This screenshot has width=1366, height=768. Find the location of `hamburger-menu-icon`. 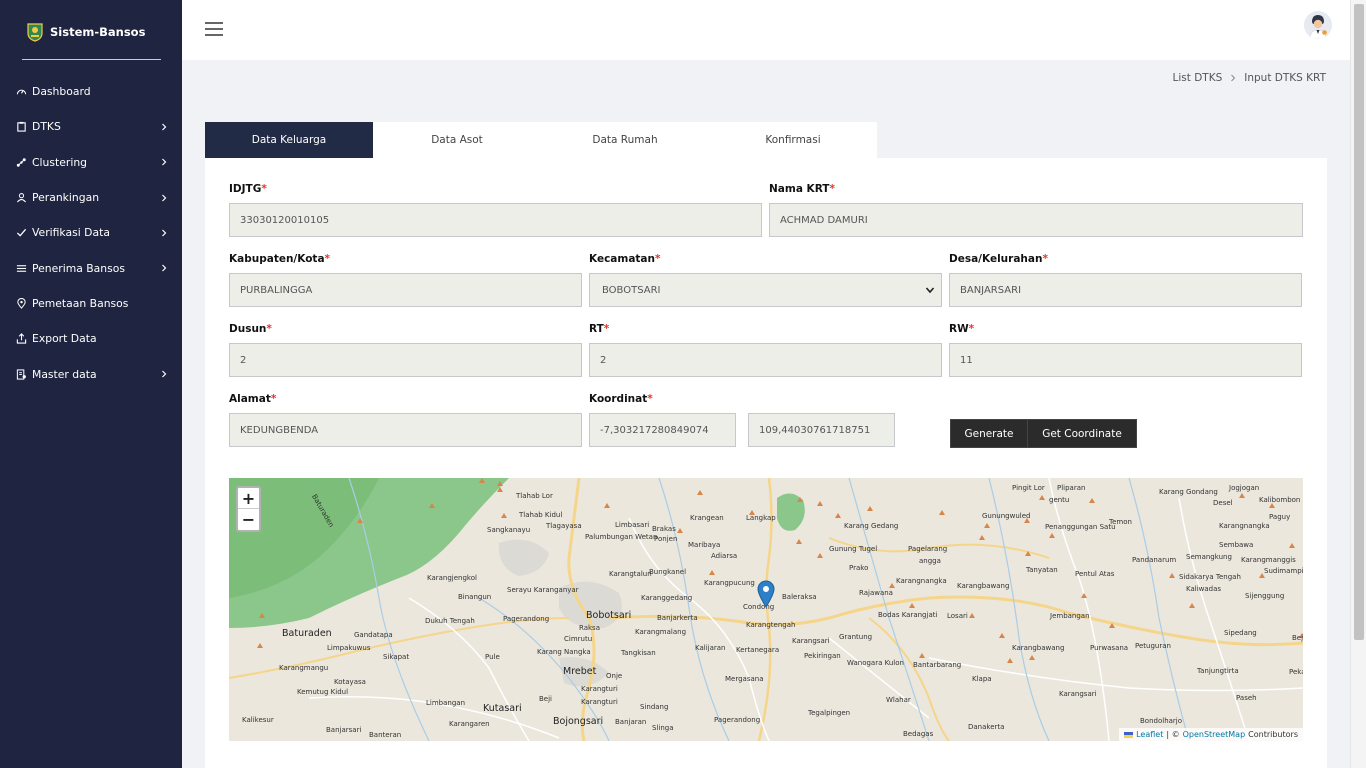

hamburger-menu-icon is located at coordinates (214, 29).